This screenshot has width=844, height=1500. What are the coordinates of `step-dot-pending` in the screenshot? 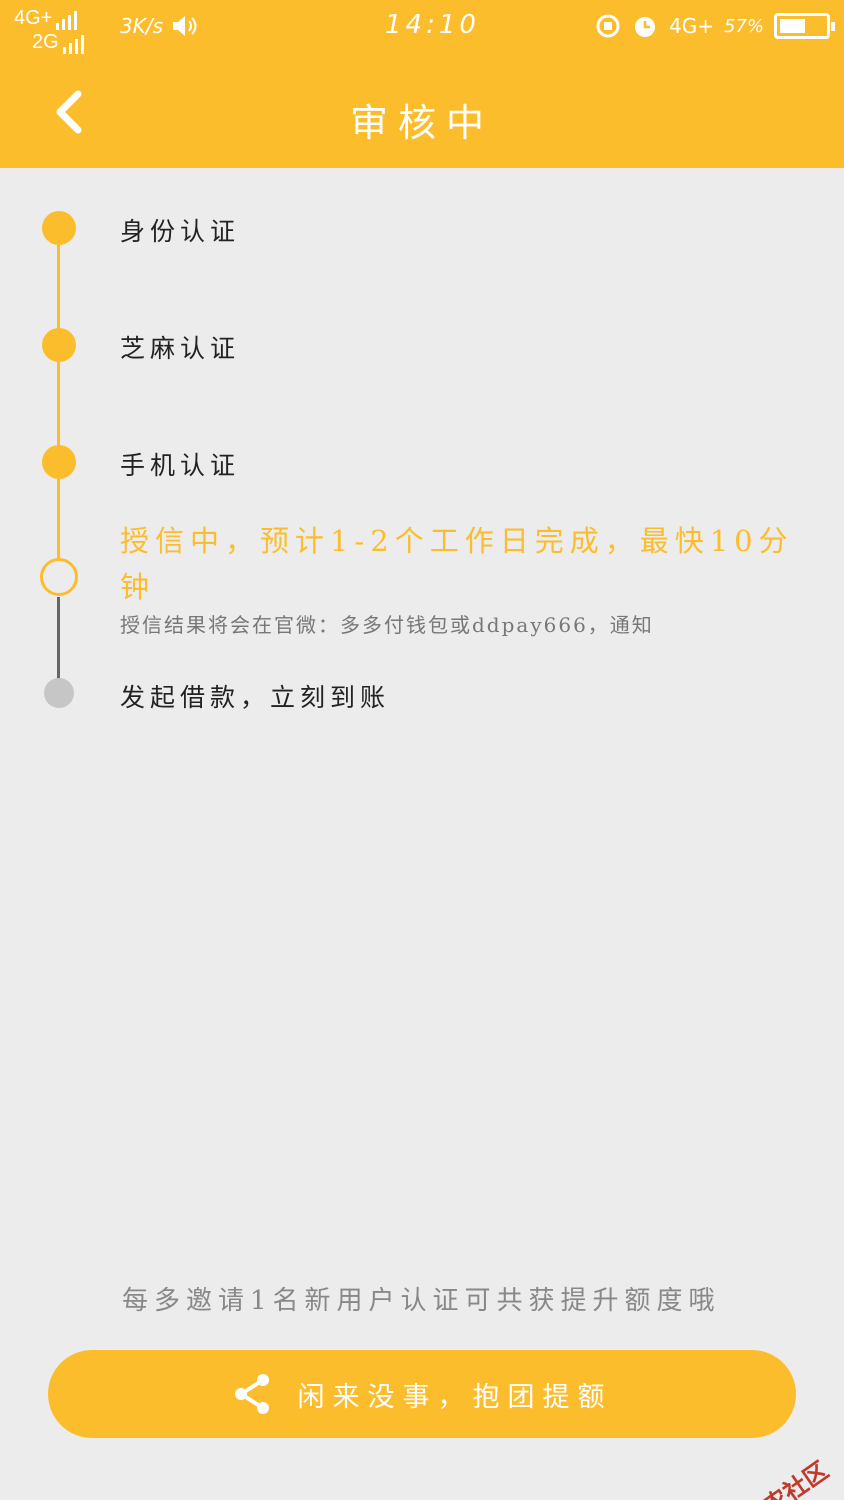 It's located at (59, 693).